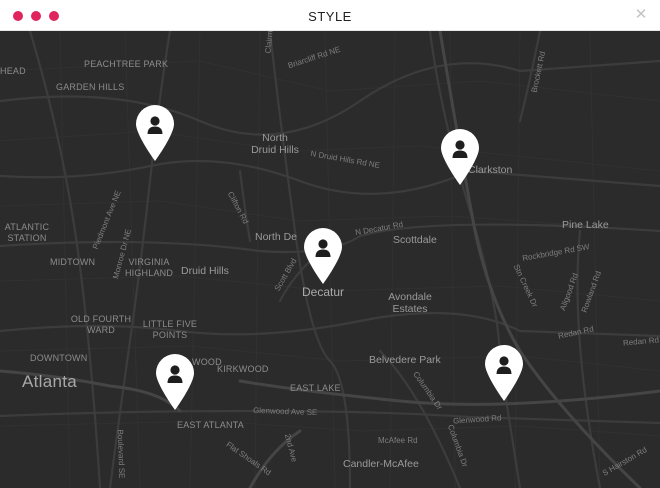  I want to click on label-peachtree-park: PEACHTREE PARK, so click(126, 64).